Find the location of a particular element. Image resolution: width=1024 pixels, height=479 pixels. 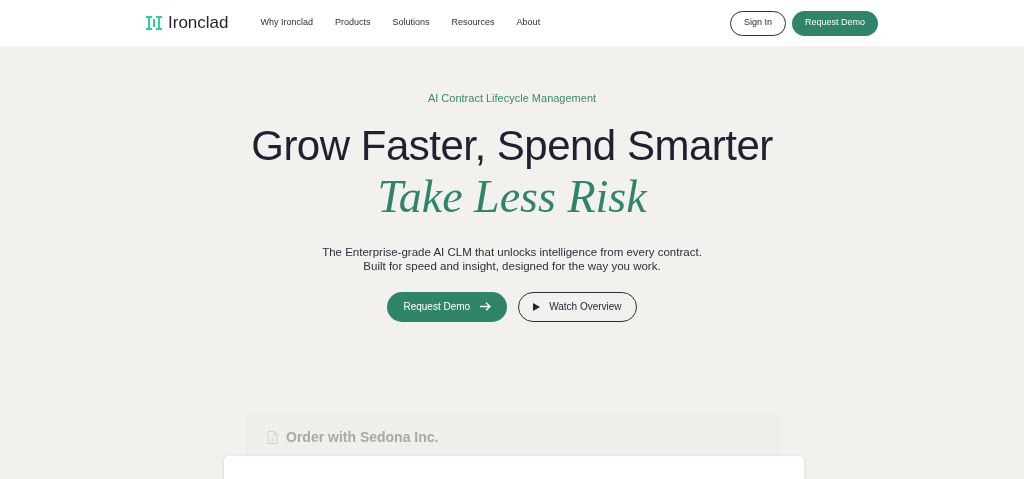

nav-link: Solutions is located at coordinates (411, 23).